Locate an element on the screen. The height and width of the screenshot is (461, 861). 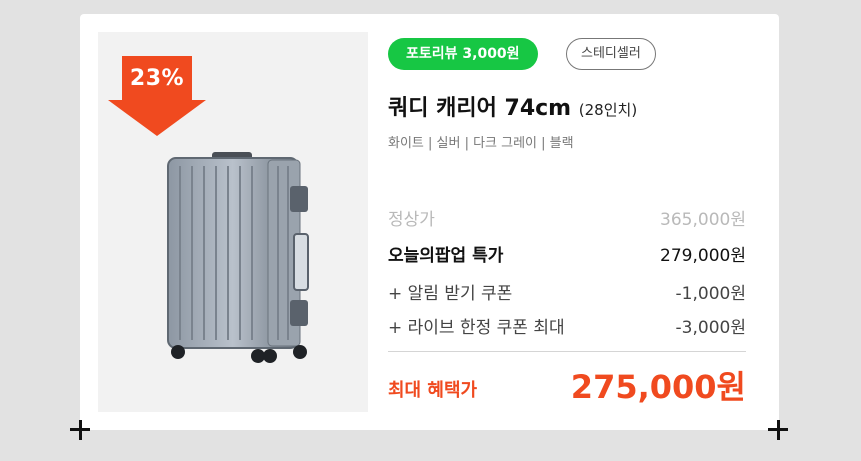
product-size: (28인치) is located at coordinates (608, 110).